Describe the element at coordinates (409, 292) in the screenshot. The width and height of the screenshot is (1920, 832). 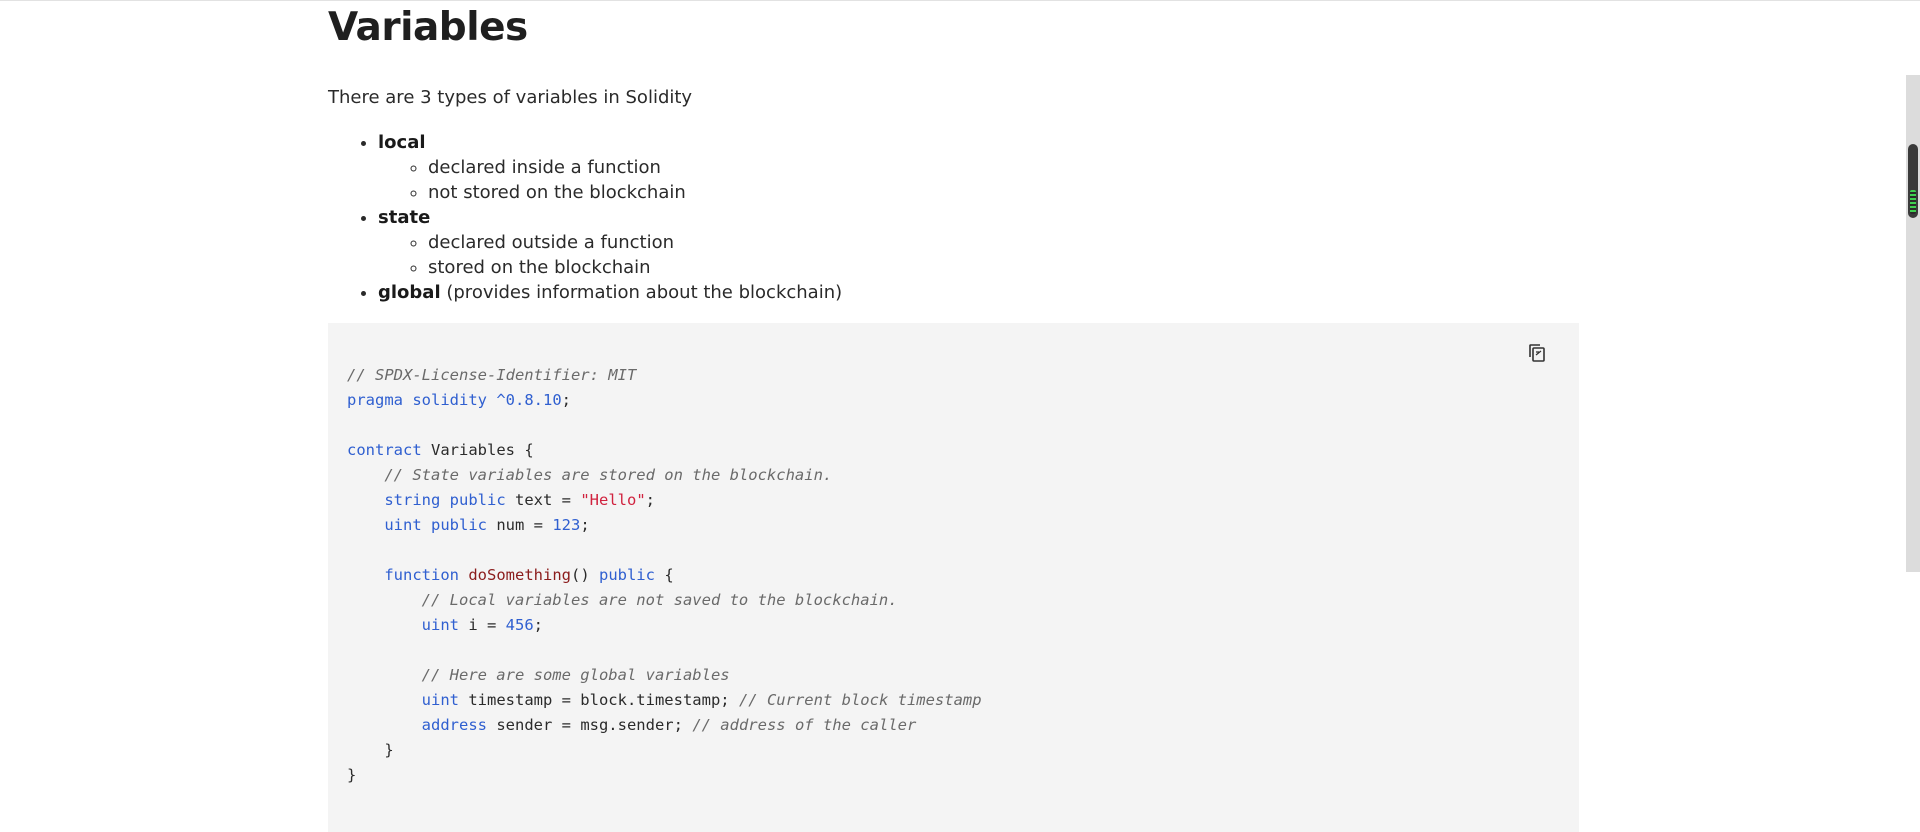
I see `variable-type-name: global` at that location.